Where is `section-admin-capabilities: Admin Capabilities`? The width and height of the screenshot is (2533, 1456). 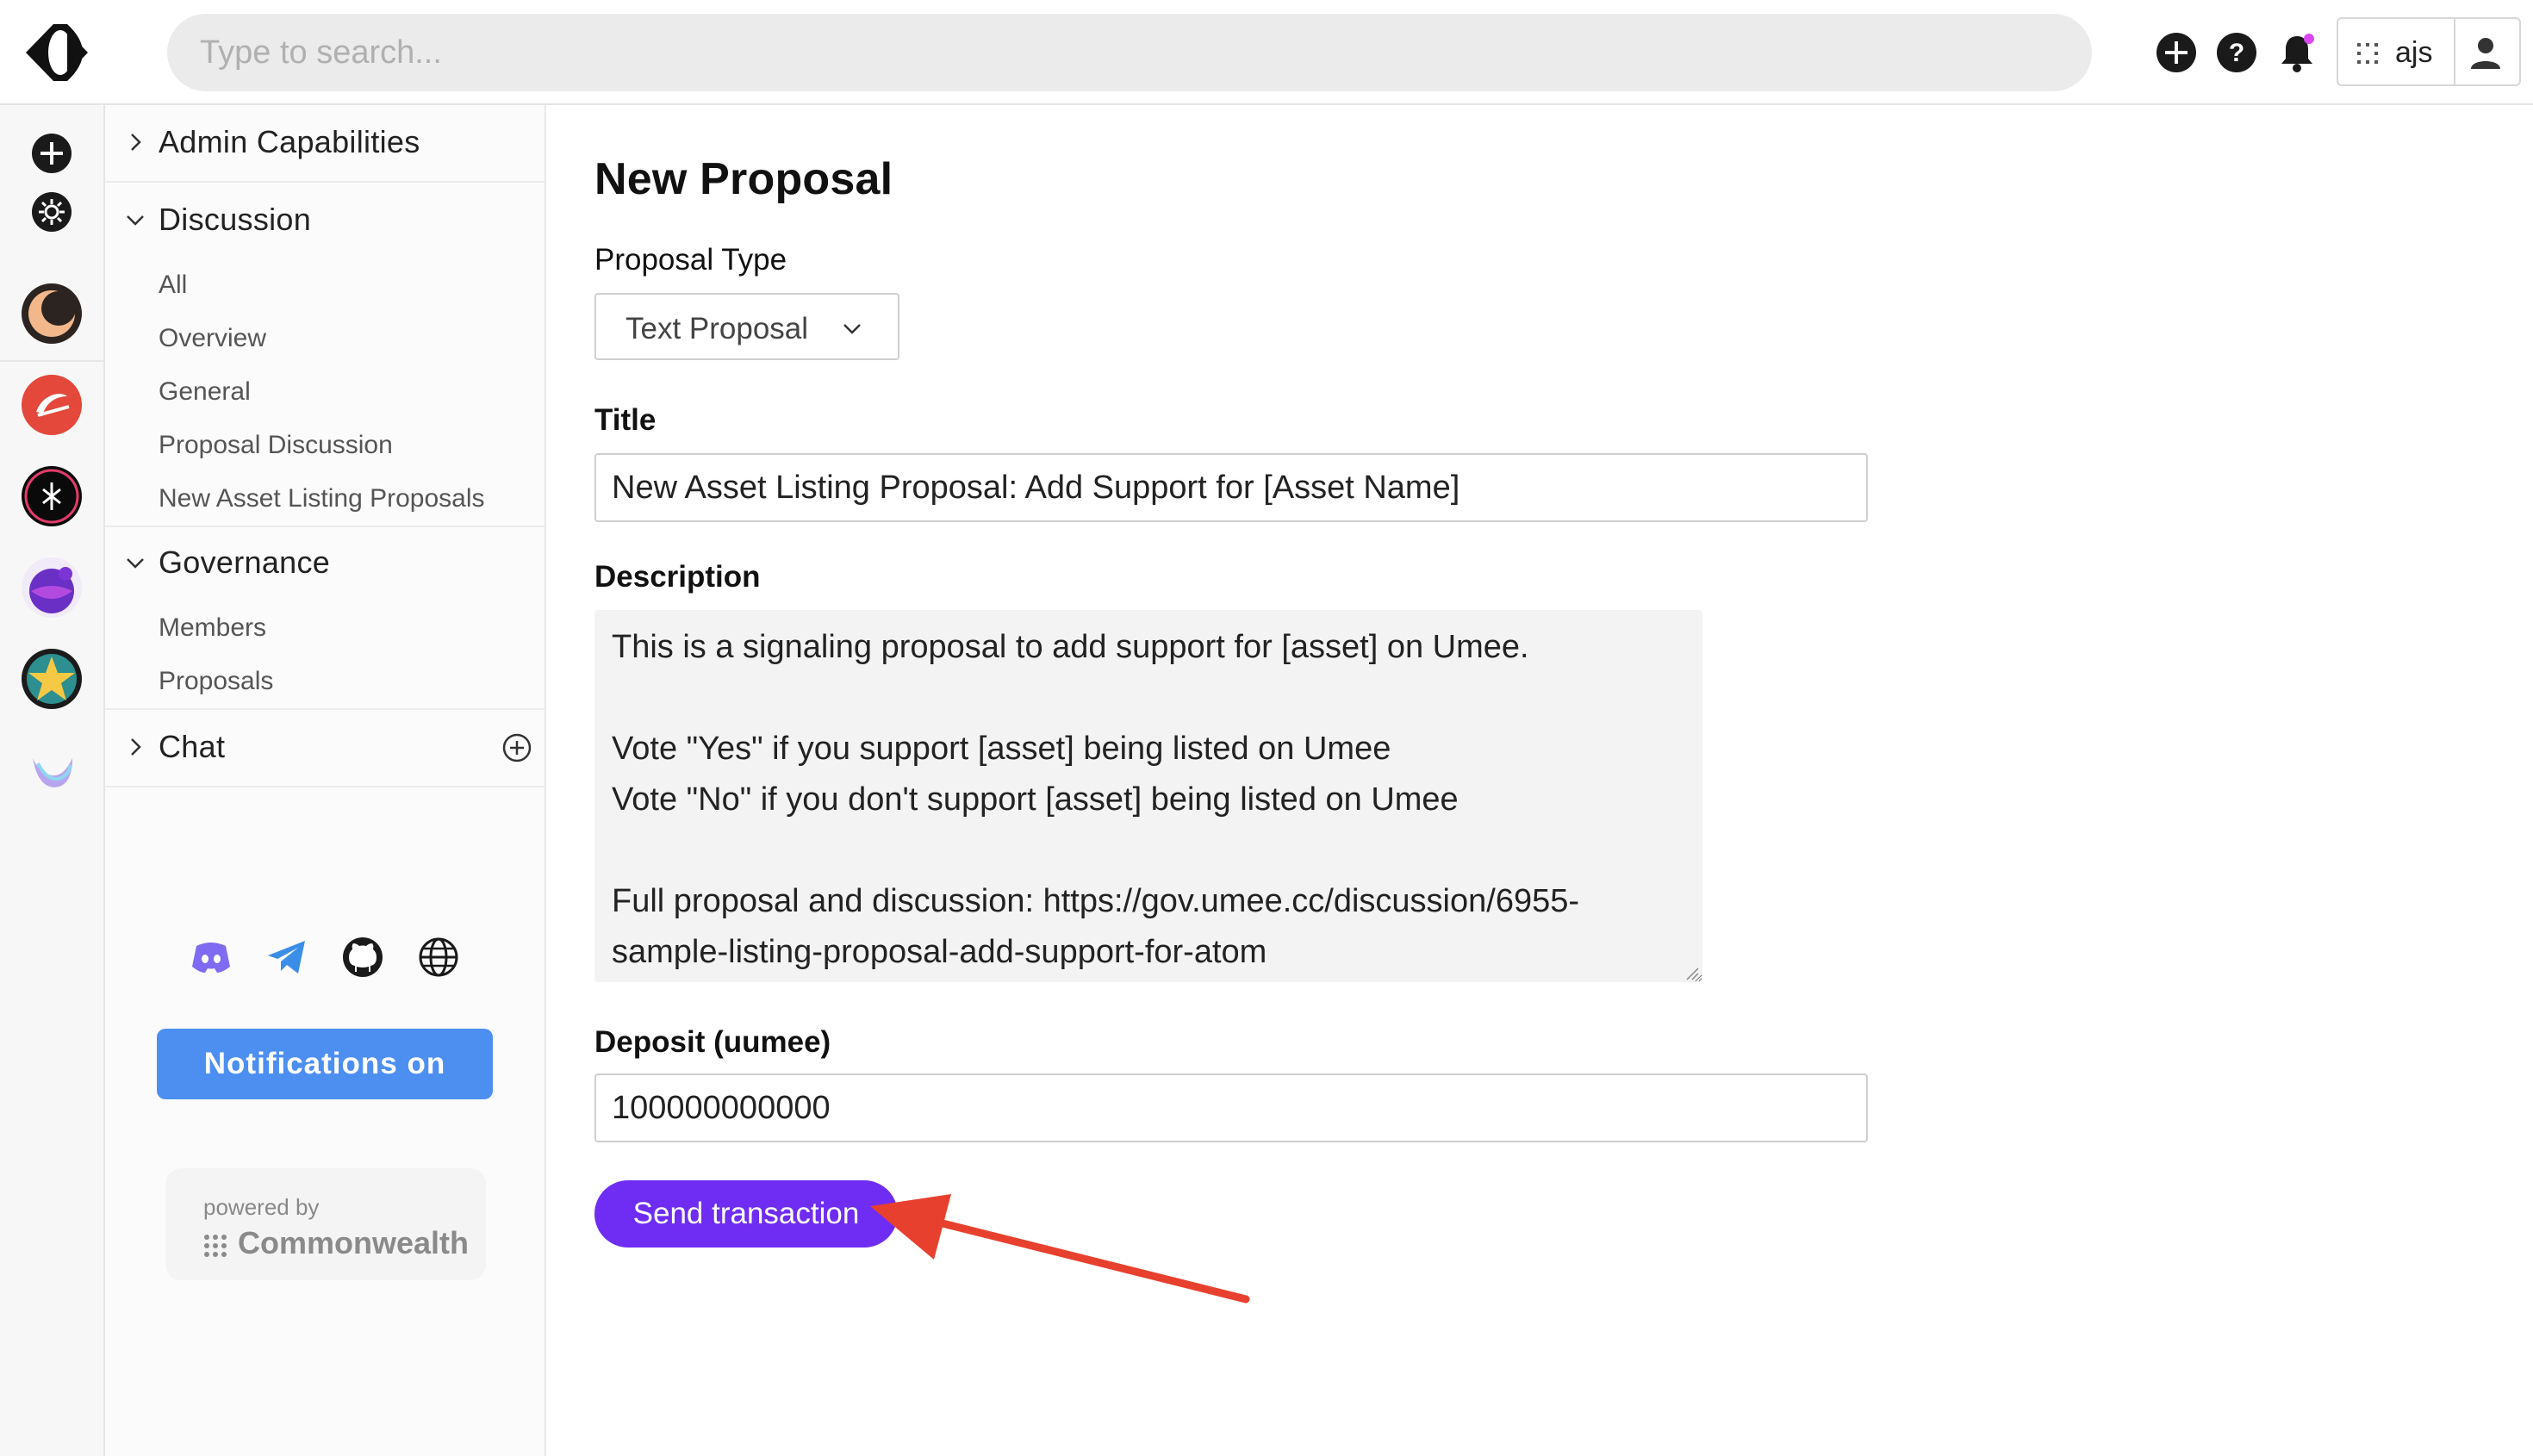
section-admin-capabilities: Admin Capabilities is located at coordinates (325, 143).